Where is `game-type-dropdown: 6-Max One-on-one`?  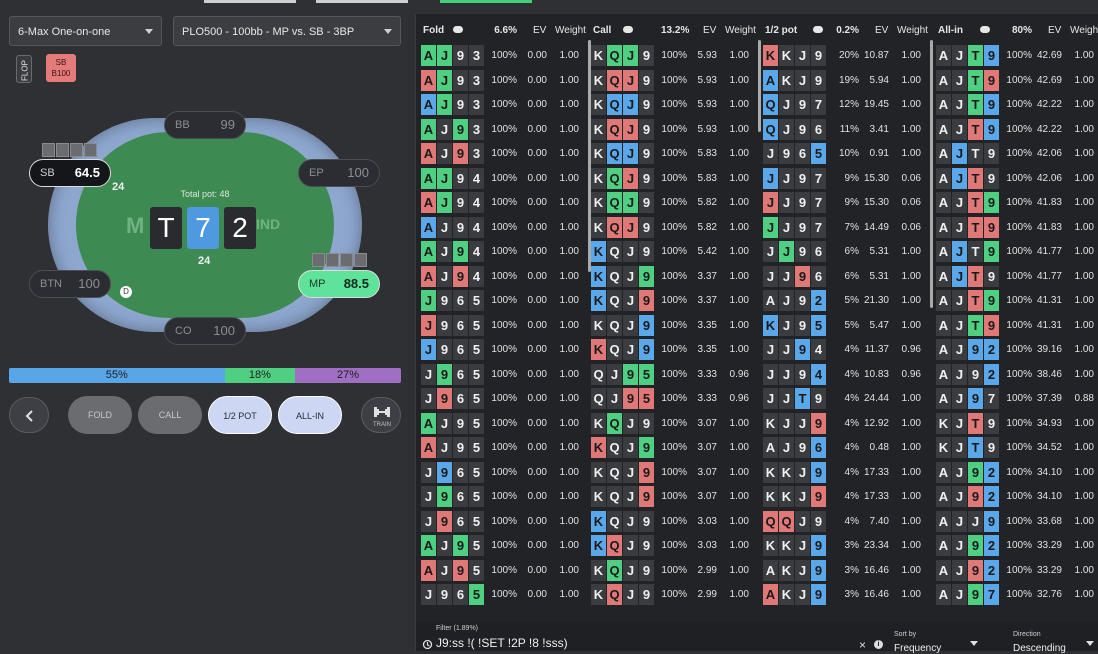
game-type-dropdown: 6-Max One-on-one is located at coordinates (85, 31).